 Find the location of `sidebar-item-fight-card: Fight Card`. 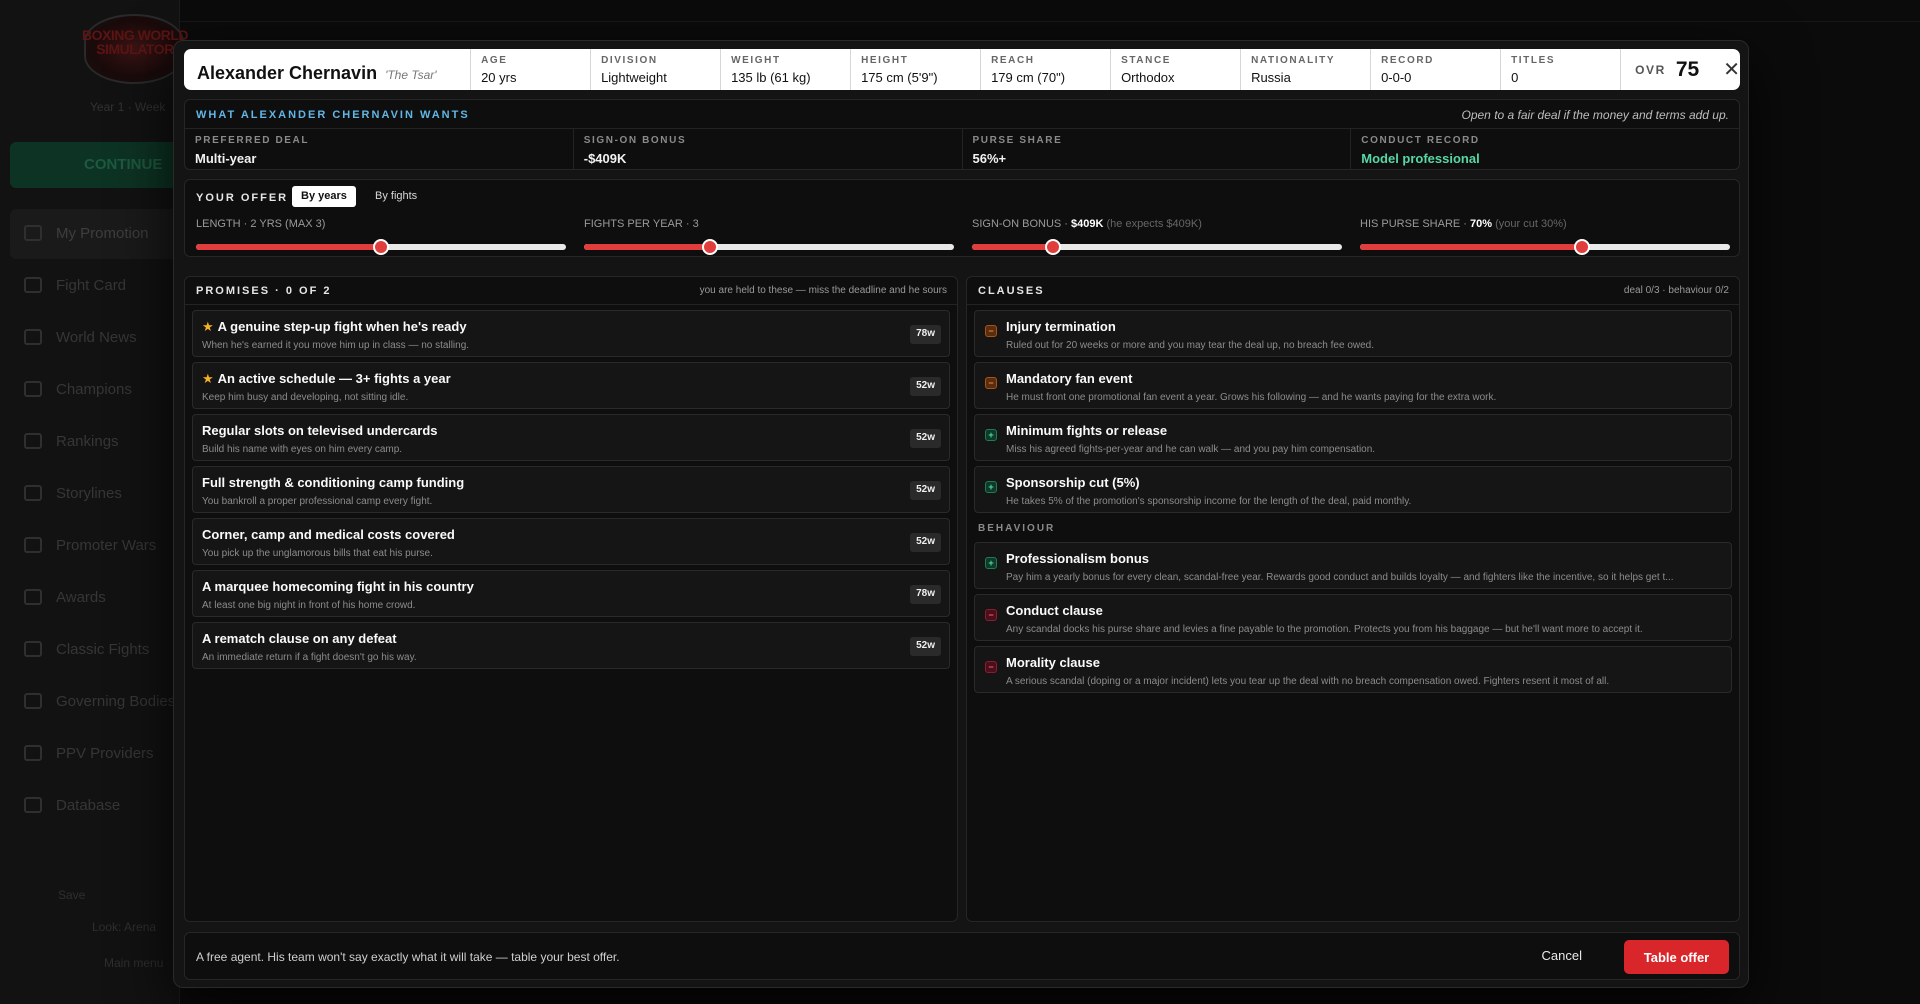

sidebar-item-fight-card: Fight Card is located at coordinates (95, 286).